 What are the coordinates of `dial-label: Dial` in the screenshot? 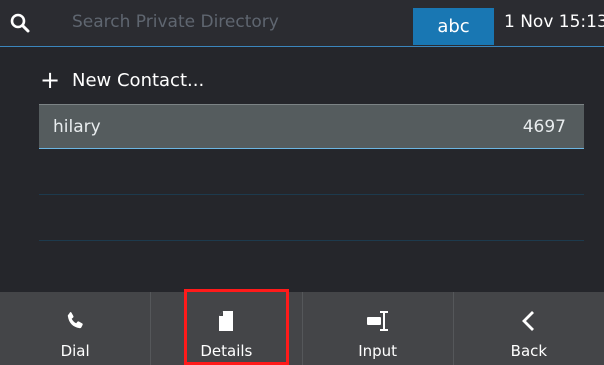 It's located at (75, 351).